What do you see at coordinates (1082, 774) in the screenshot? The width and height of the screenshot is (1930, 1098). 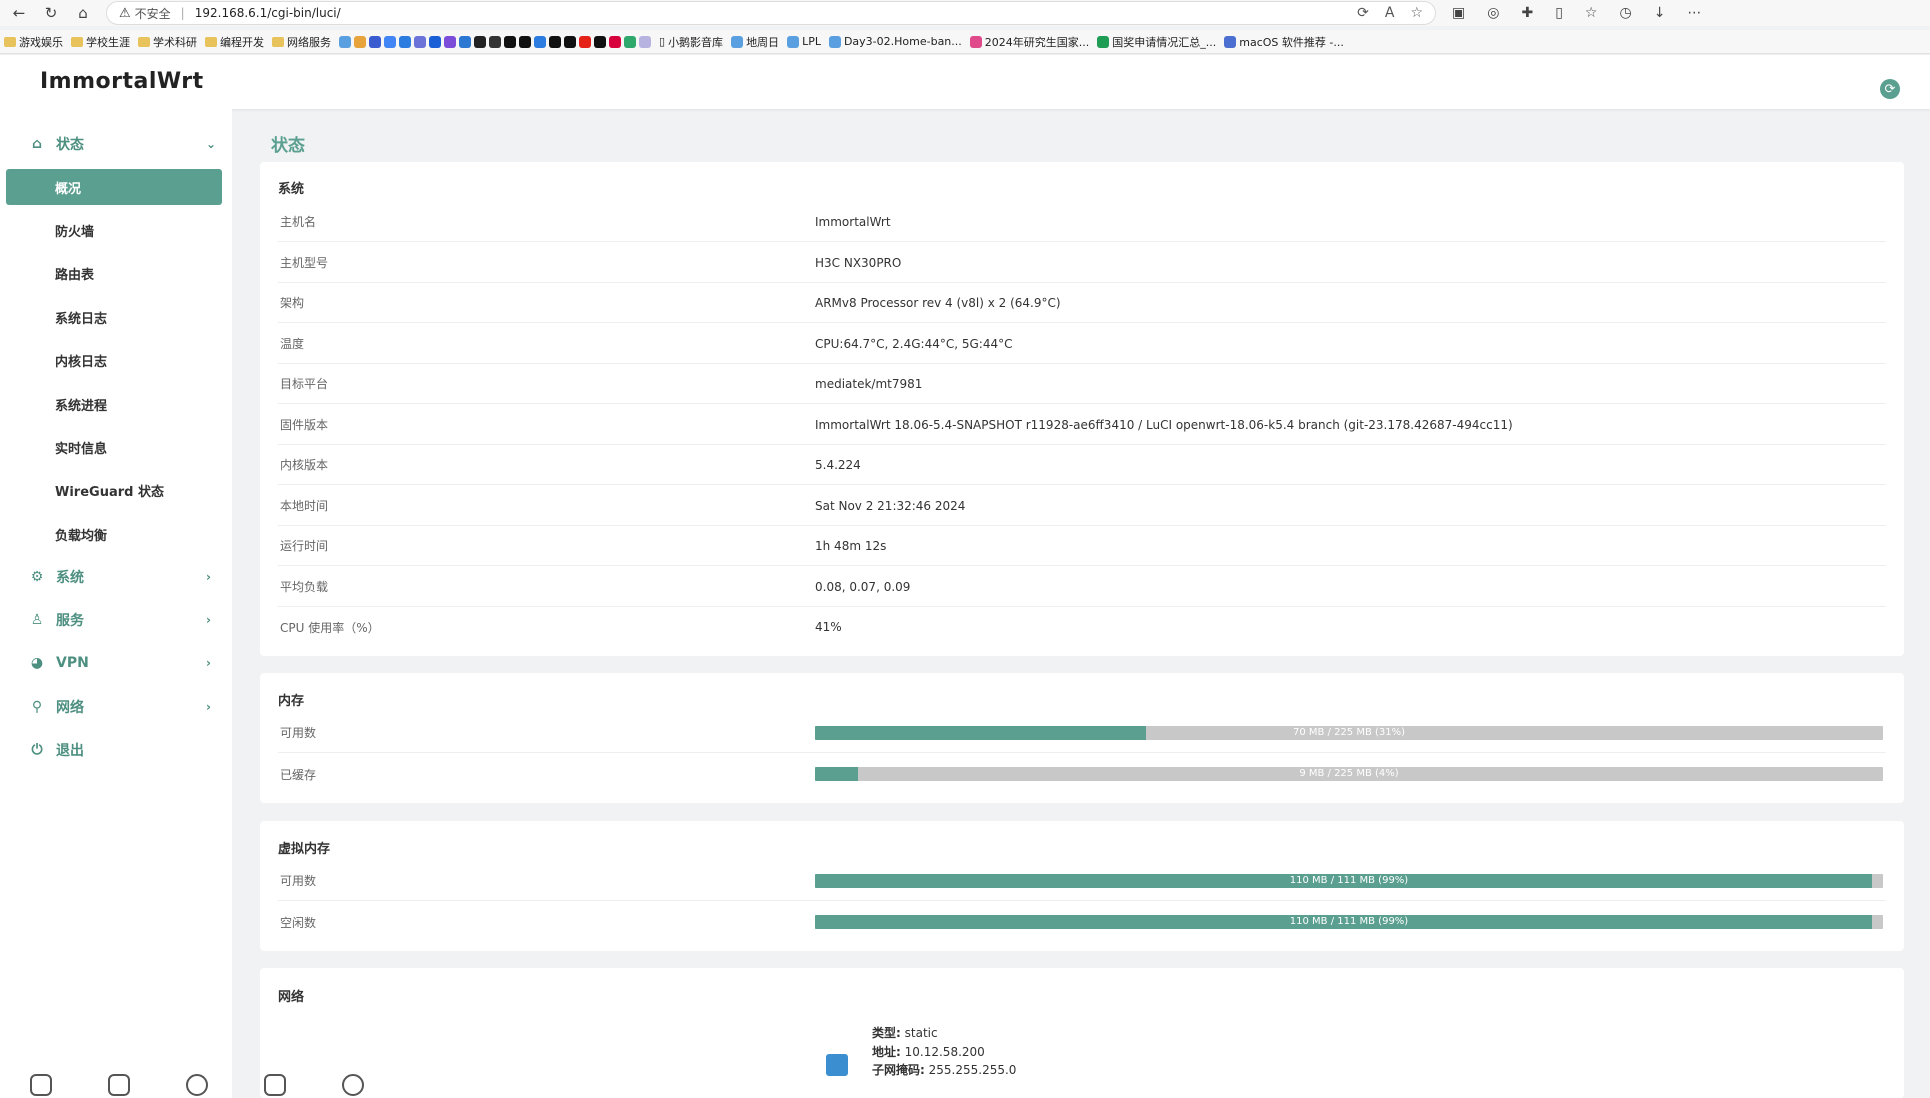 I see `table-row: 已缓存 9 MB / 225 MB (4%)` at bounding box center [1082, 774].